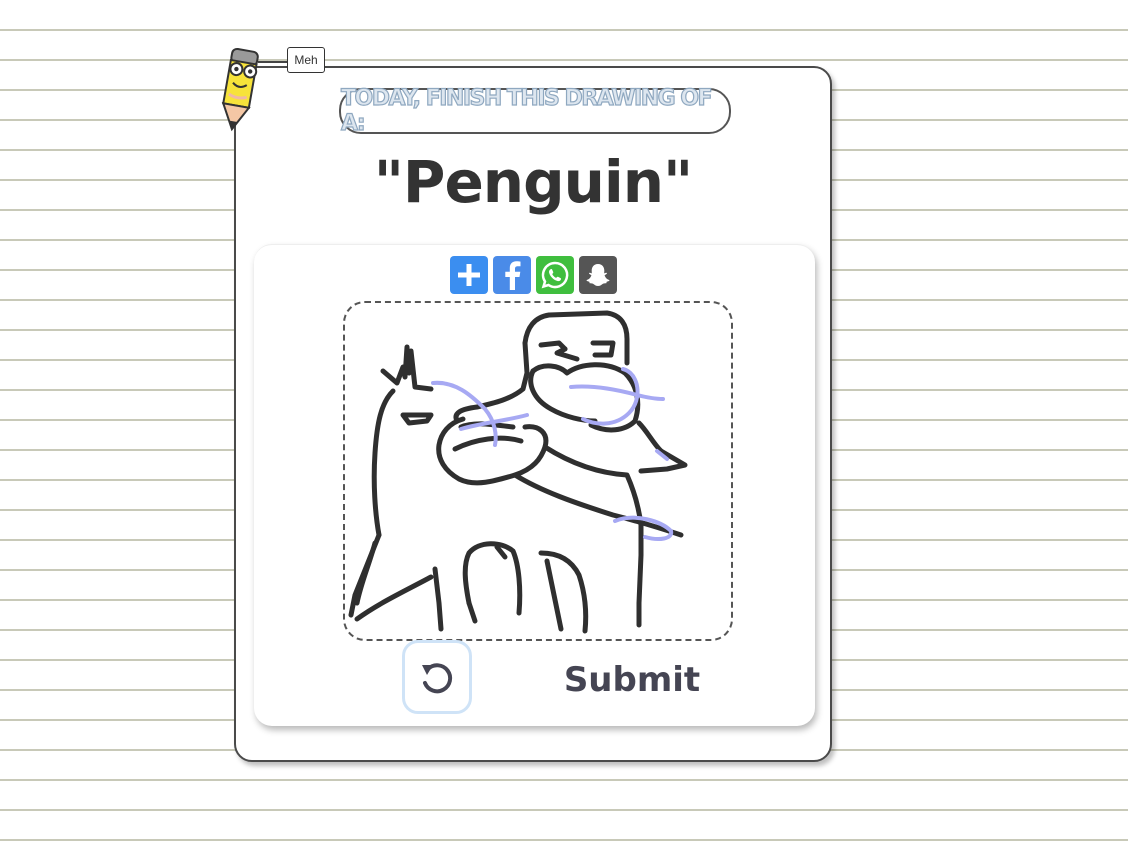 This screenshot has height=841, width=1128. I want to click on drawing-canvas, so click(538, 471).